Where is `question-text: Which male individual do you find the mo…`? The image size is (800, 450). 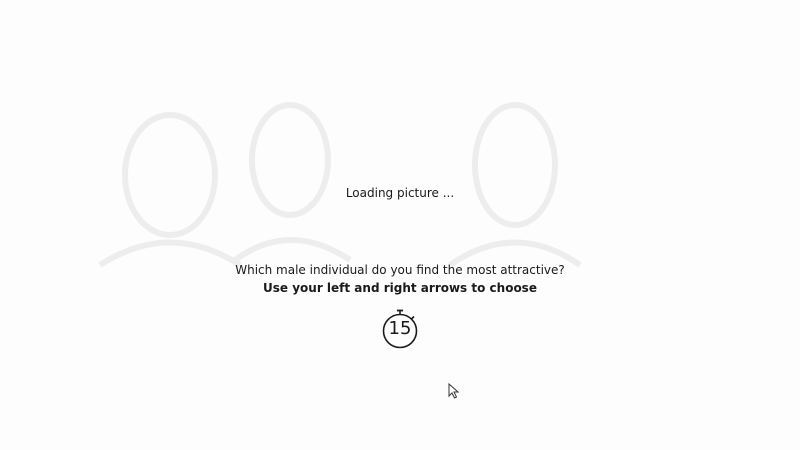 question-text: Which male individual do you find the mo… is located at coordinates (400, 270).